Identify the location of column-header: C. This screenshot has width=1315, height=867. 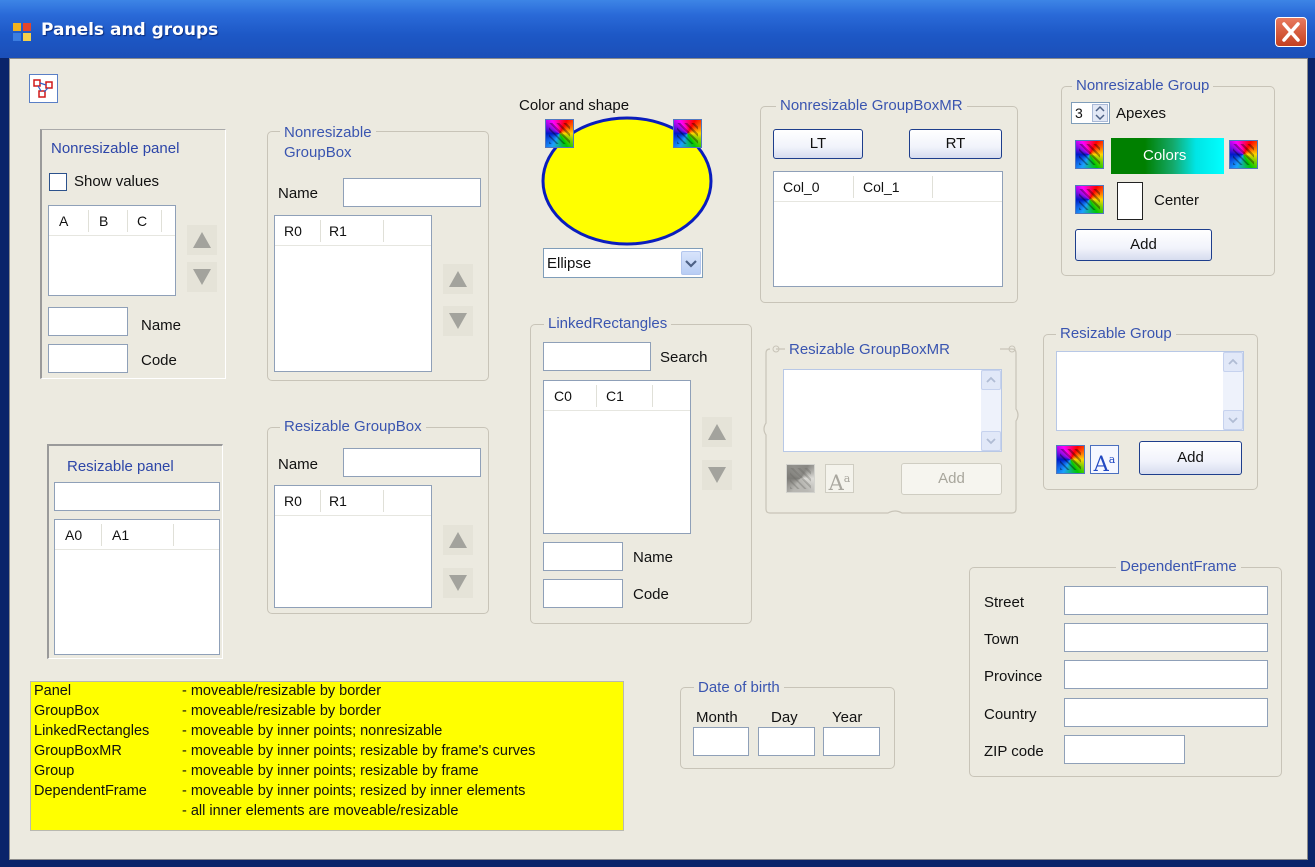
(142, 221).